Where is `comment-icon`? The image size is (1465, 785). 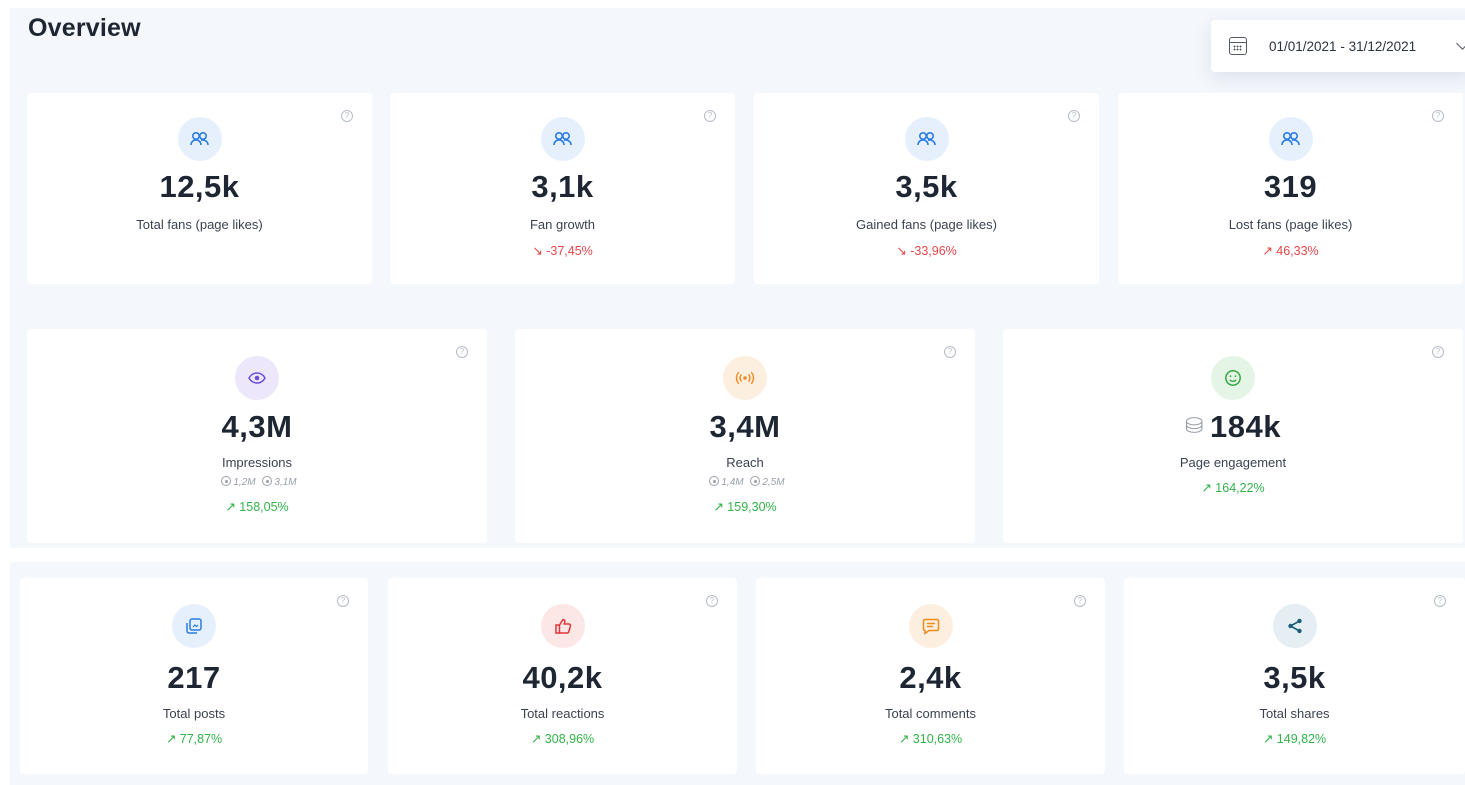
comment-icon is located at coordinates (930, 626).